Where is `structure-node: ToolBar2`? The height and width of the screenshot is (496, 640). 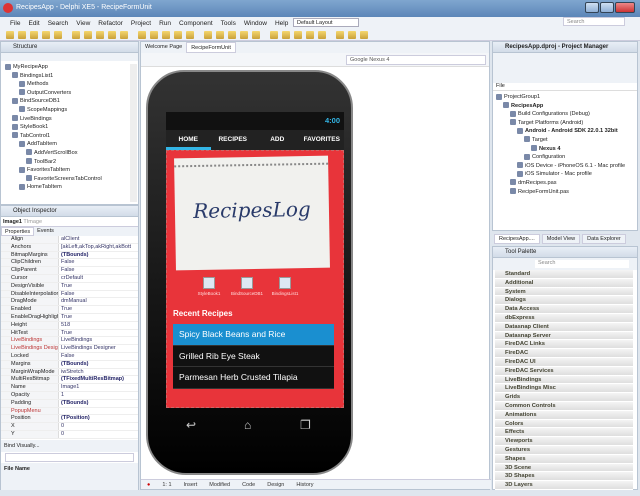 structure-node: ToolBar2 is located at coordinates (66, 162).